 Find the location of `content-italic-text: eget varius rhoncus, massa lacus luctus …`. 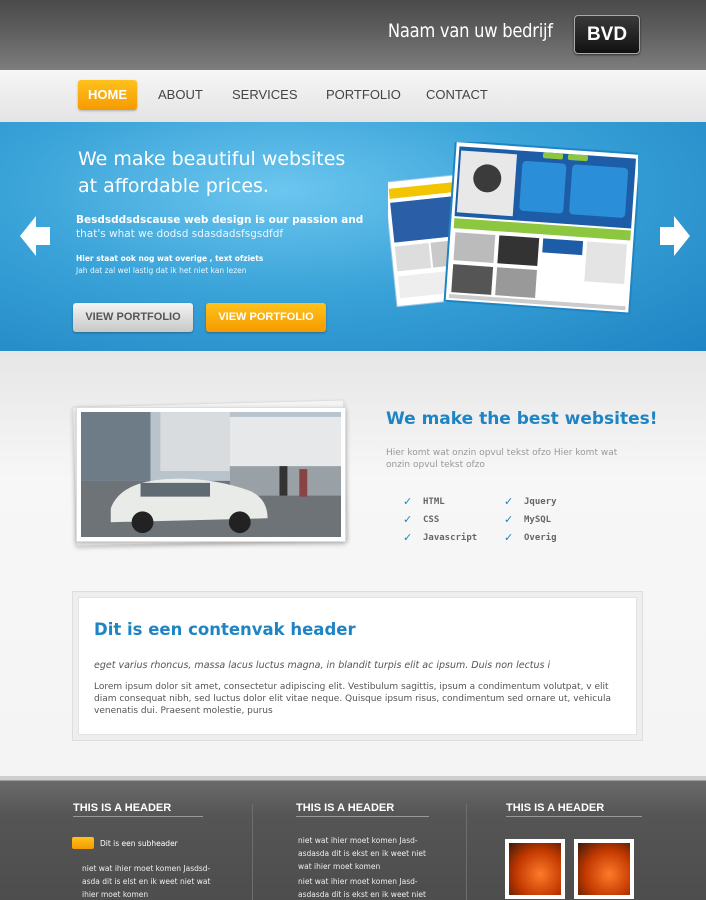

content-italic-text: eget varius rhoncus, massa lacus luctus … is located at coordinates (322, 665).